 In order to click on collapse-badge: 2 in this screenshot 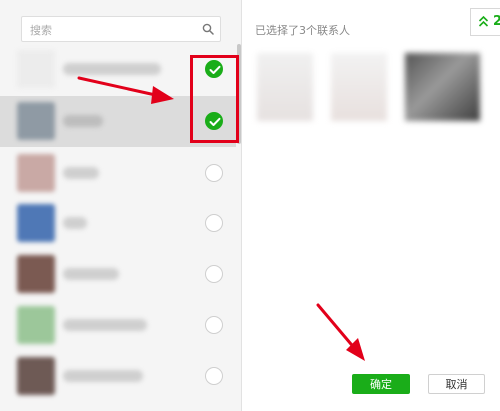, I will do `click(496, 21)`.